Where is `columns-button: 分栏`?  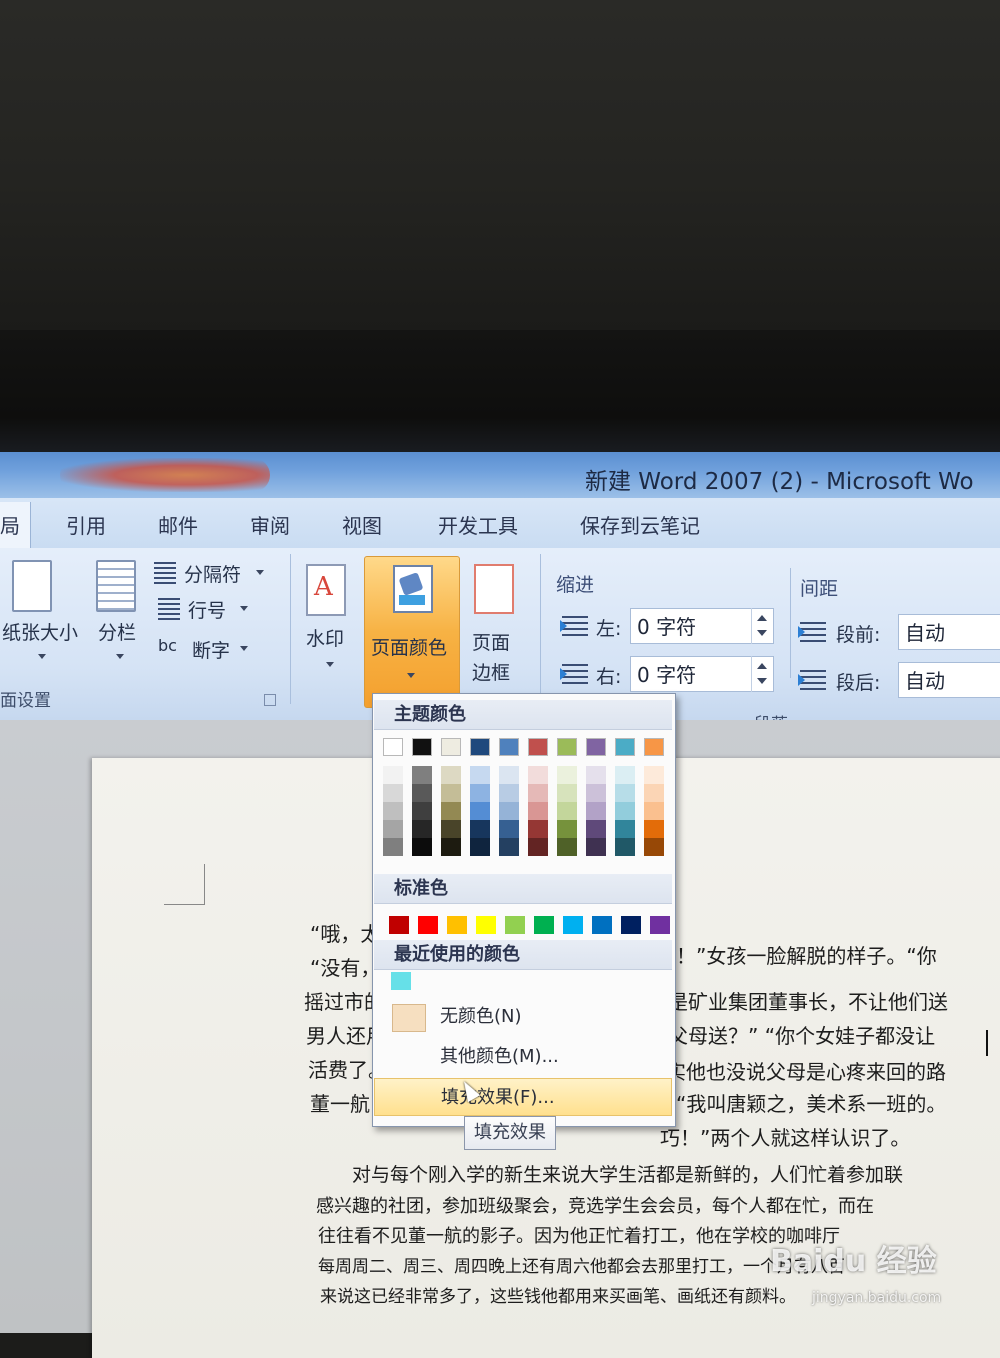 columns-button: 分栏 is located at coordinates (117, 631).